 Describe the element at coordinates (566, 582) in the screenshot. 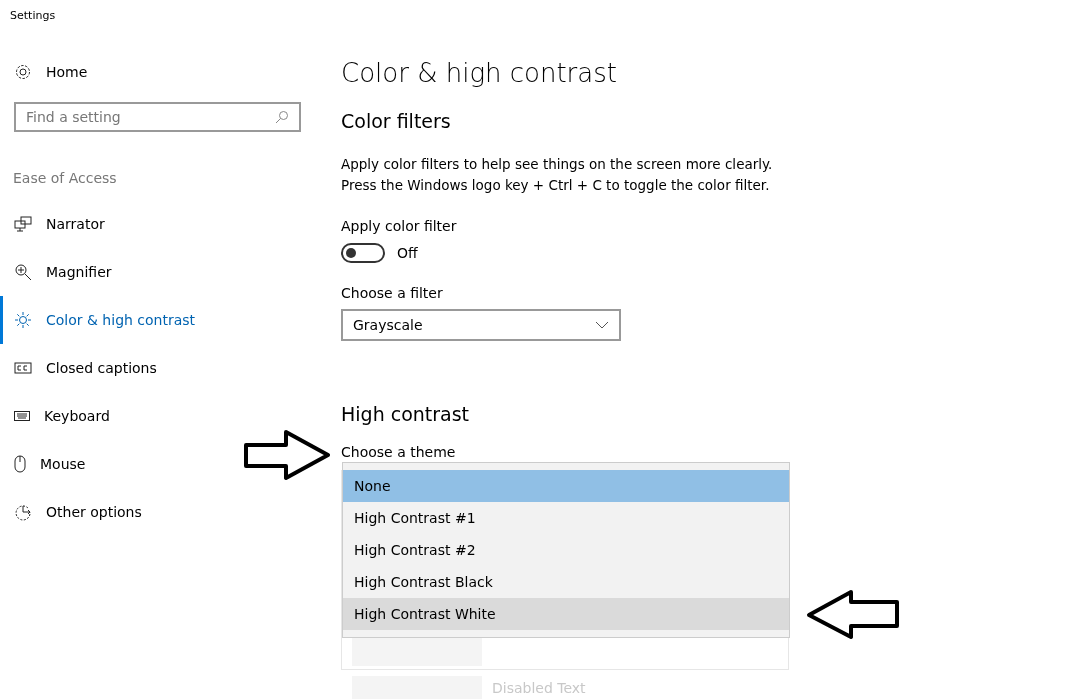

I see `dropdown-option: High Contrast Black` at that location.